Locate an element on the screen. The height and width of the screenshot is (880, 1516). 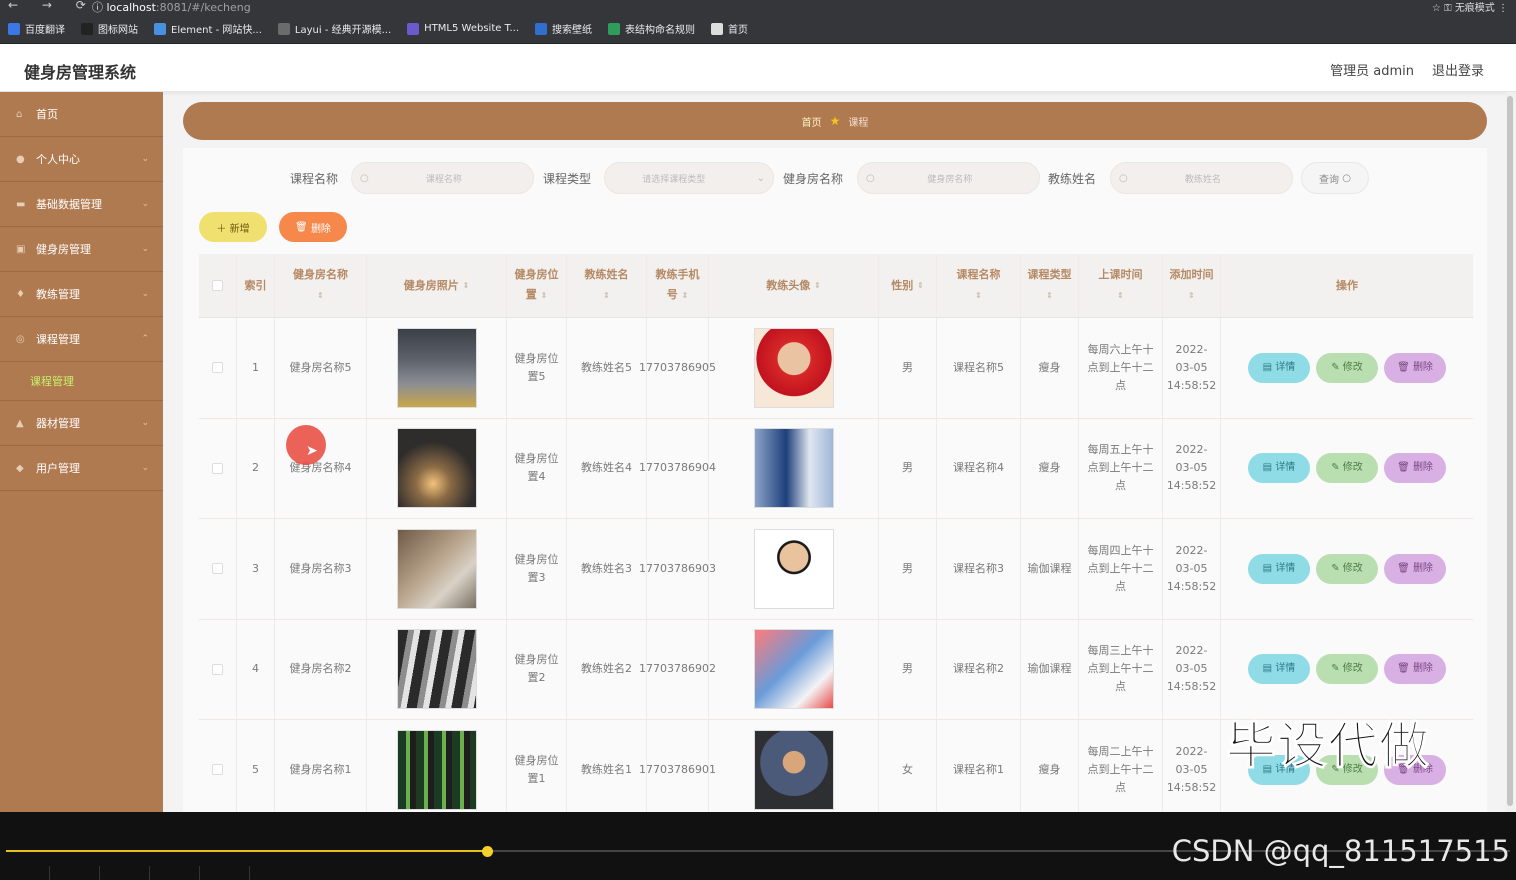
cell-course-type: 瘦身 is located at coordinates (1050, 766).